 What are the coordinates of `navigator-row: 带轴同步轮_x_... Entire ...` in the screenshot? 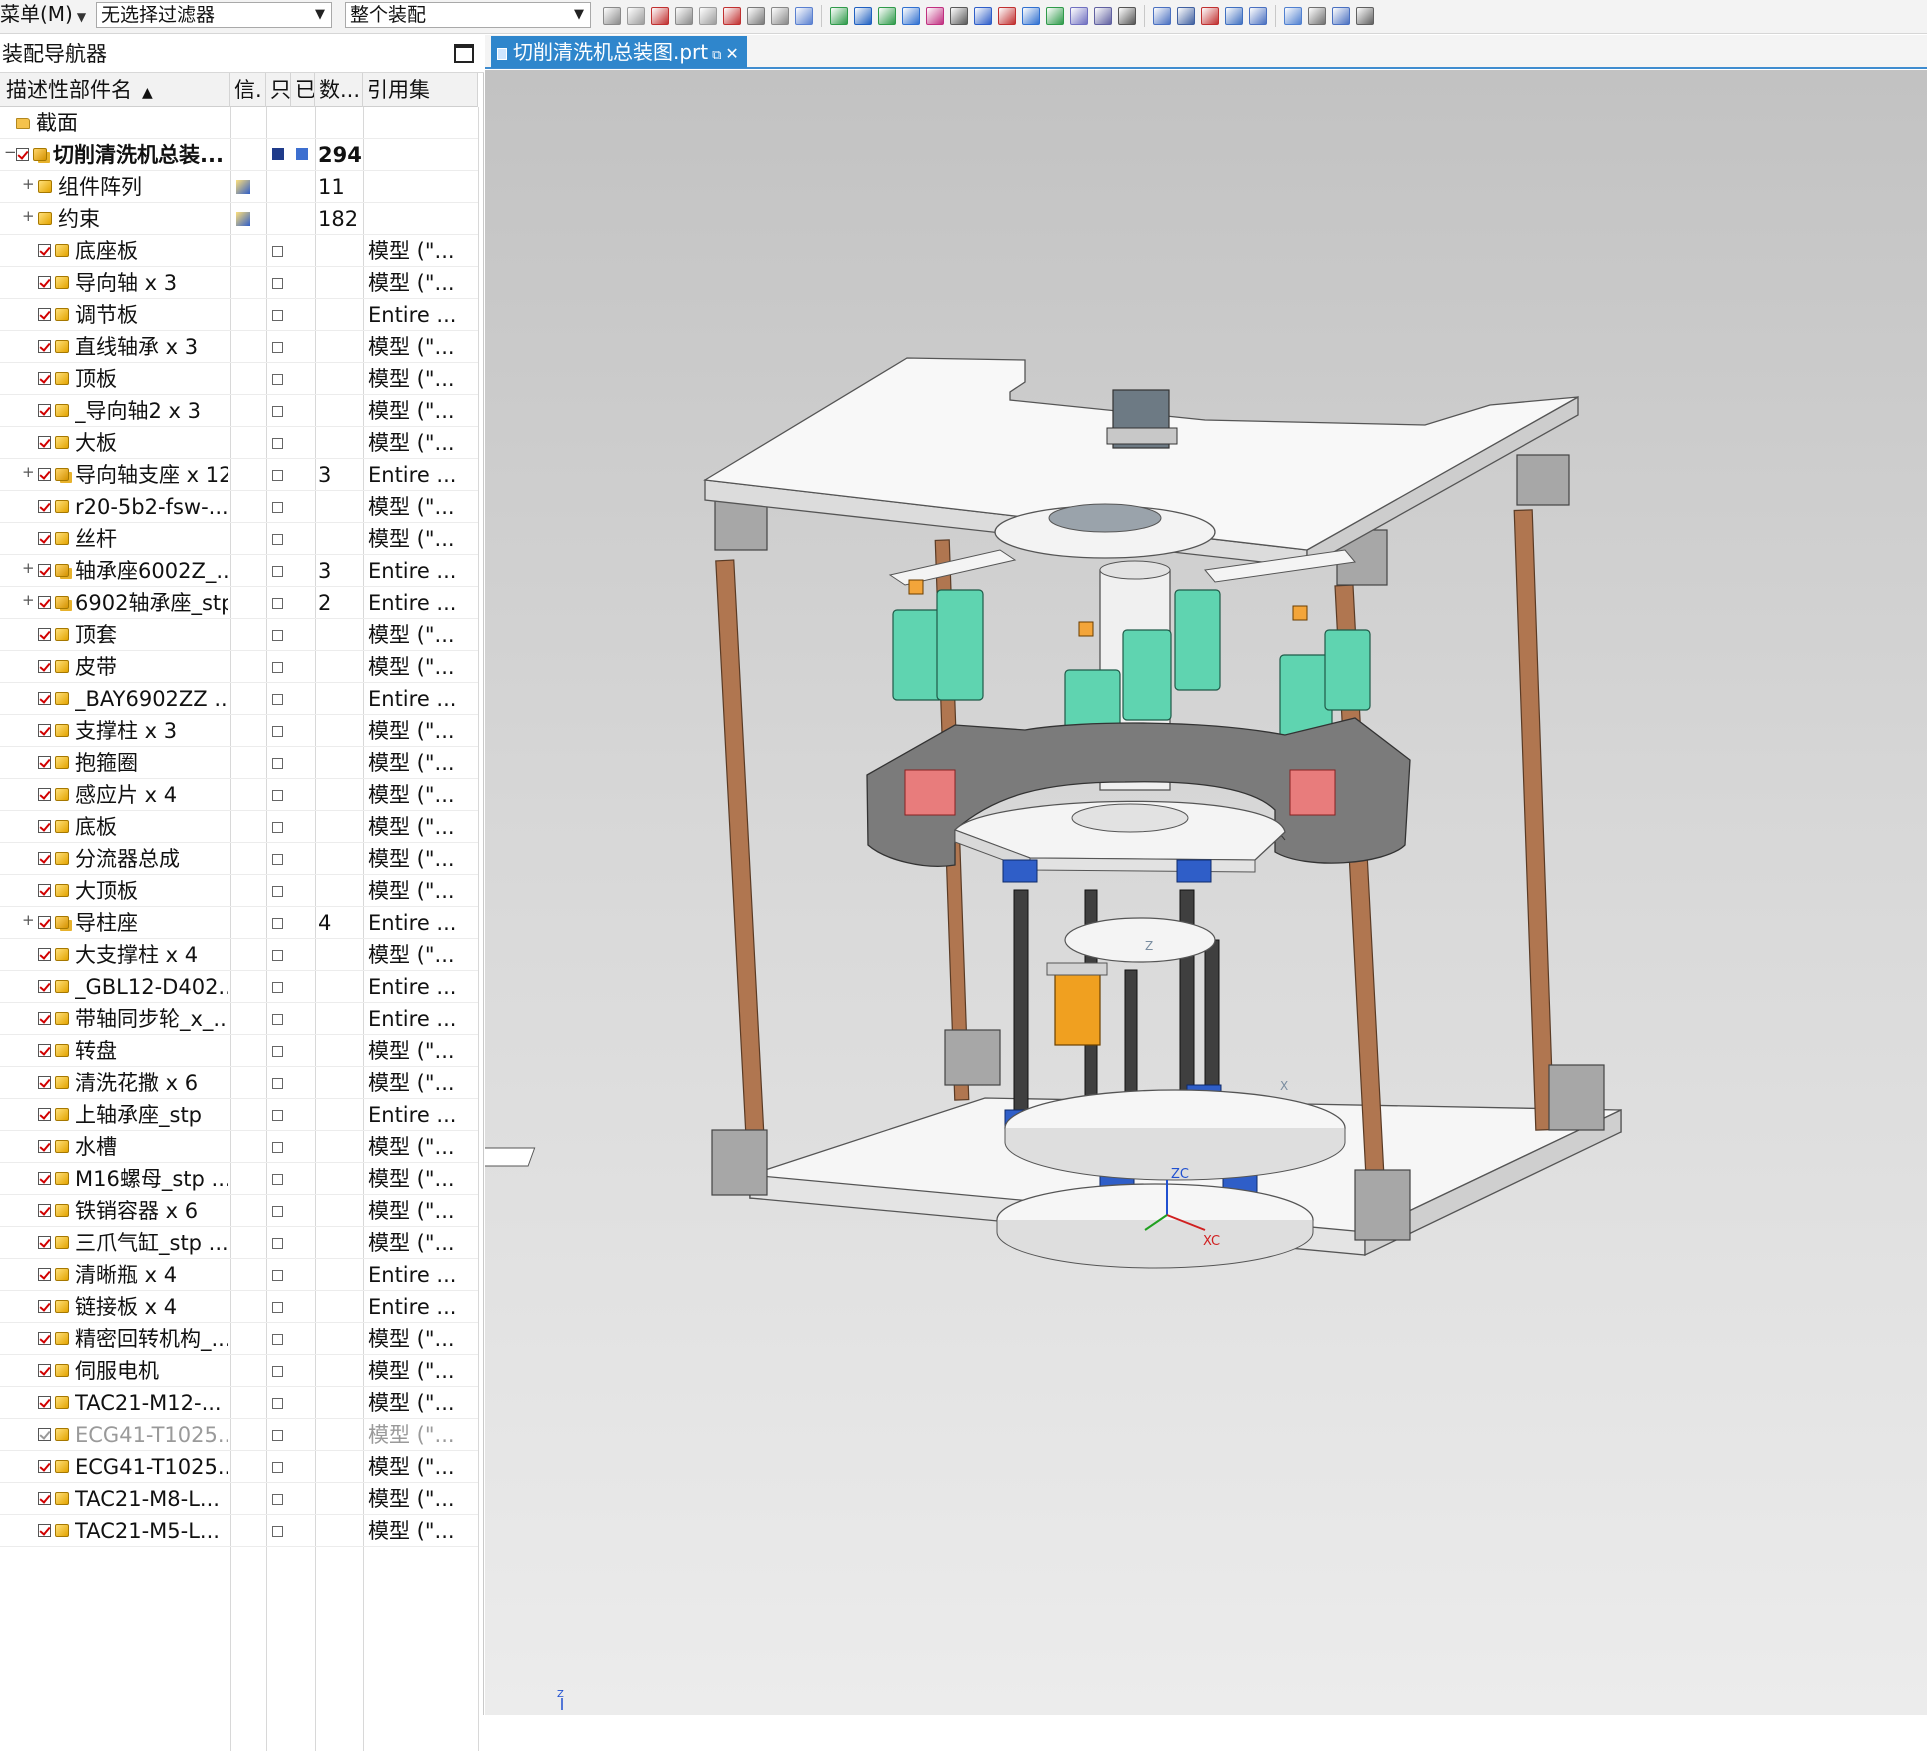 It's located at (239, 1019).